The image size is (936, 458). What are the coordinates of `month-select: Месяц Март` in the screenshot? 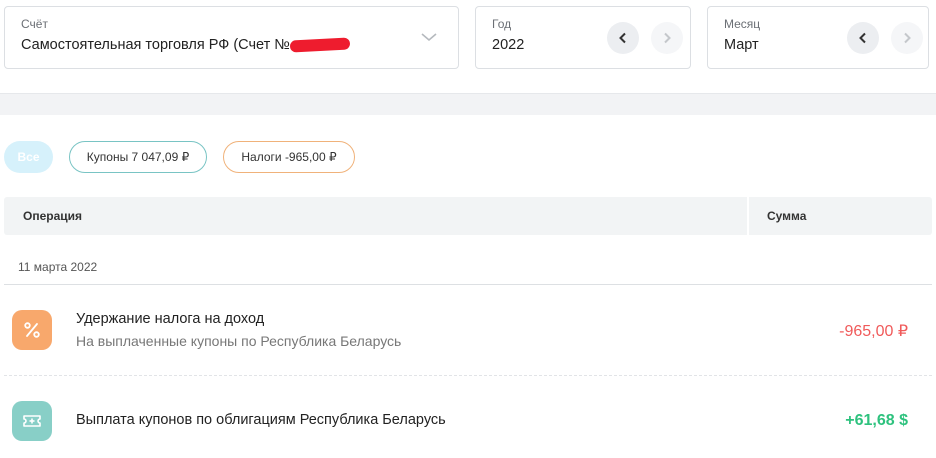 It's located at (818, 37).